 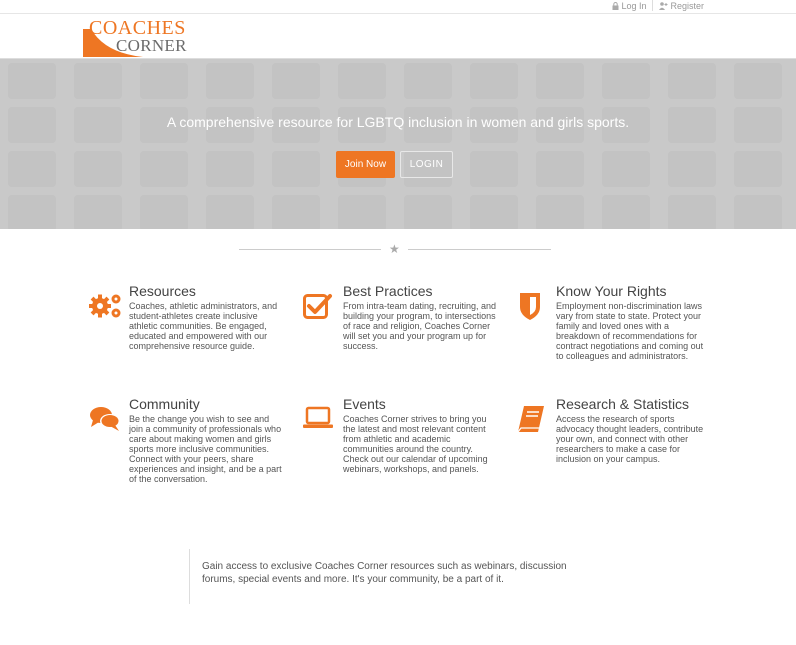 What do you see at coordinates (162, 291) in the screenshot?
I see `feature-title: Resources` at bounding box center [162, 291].